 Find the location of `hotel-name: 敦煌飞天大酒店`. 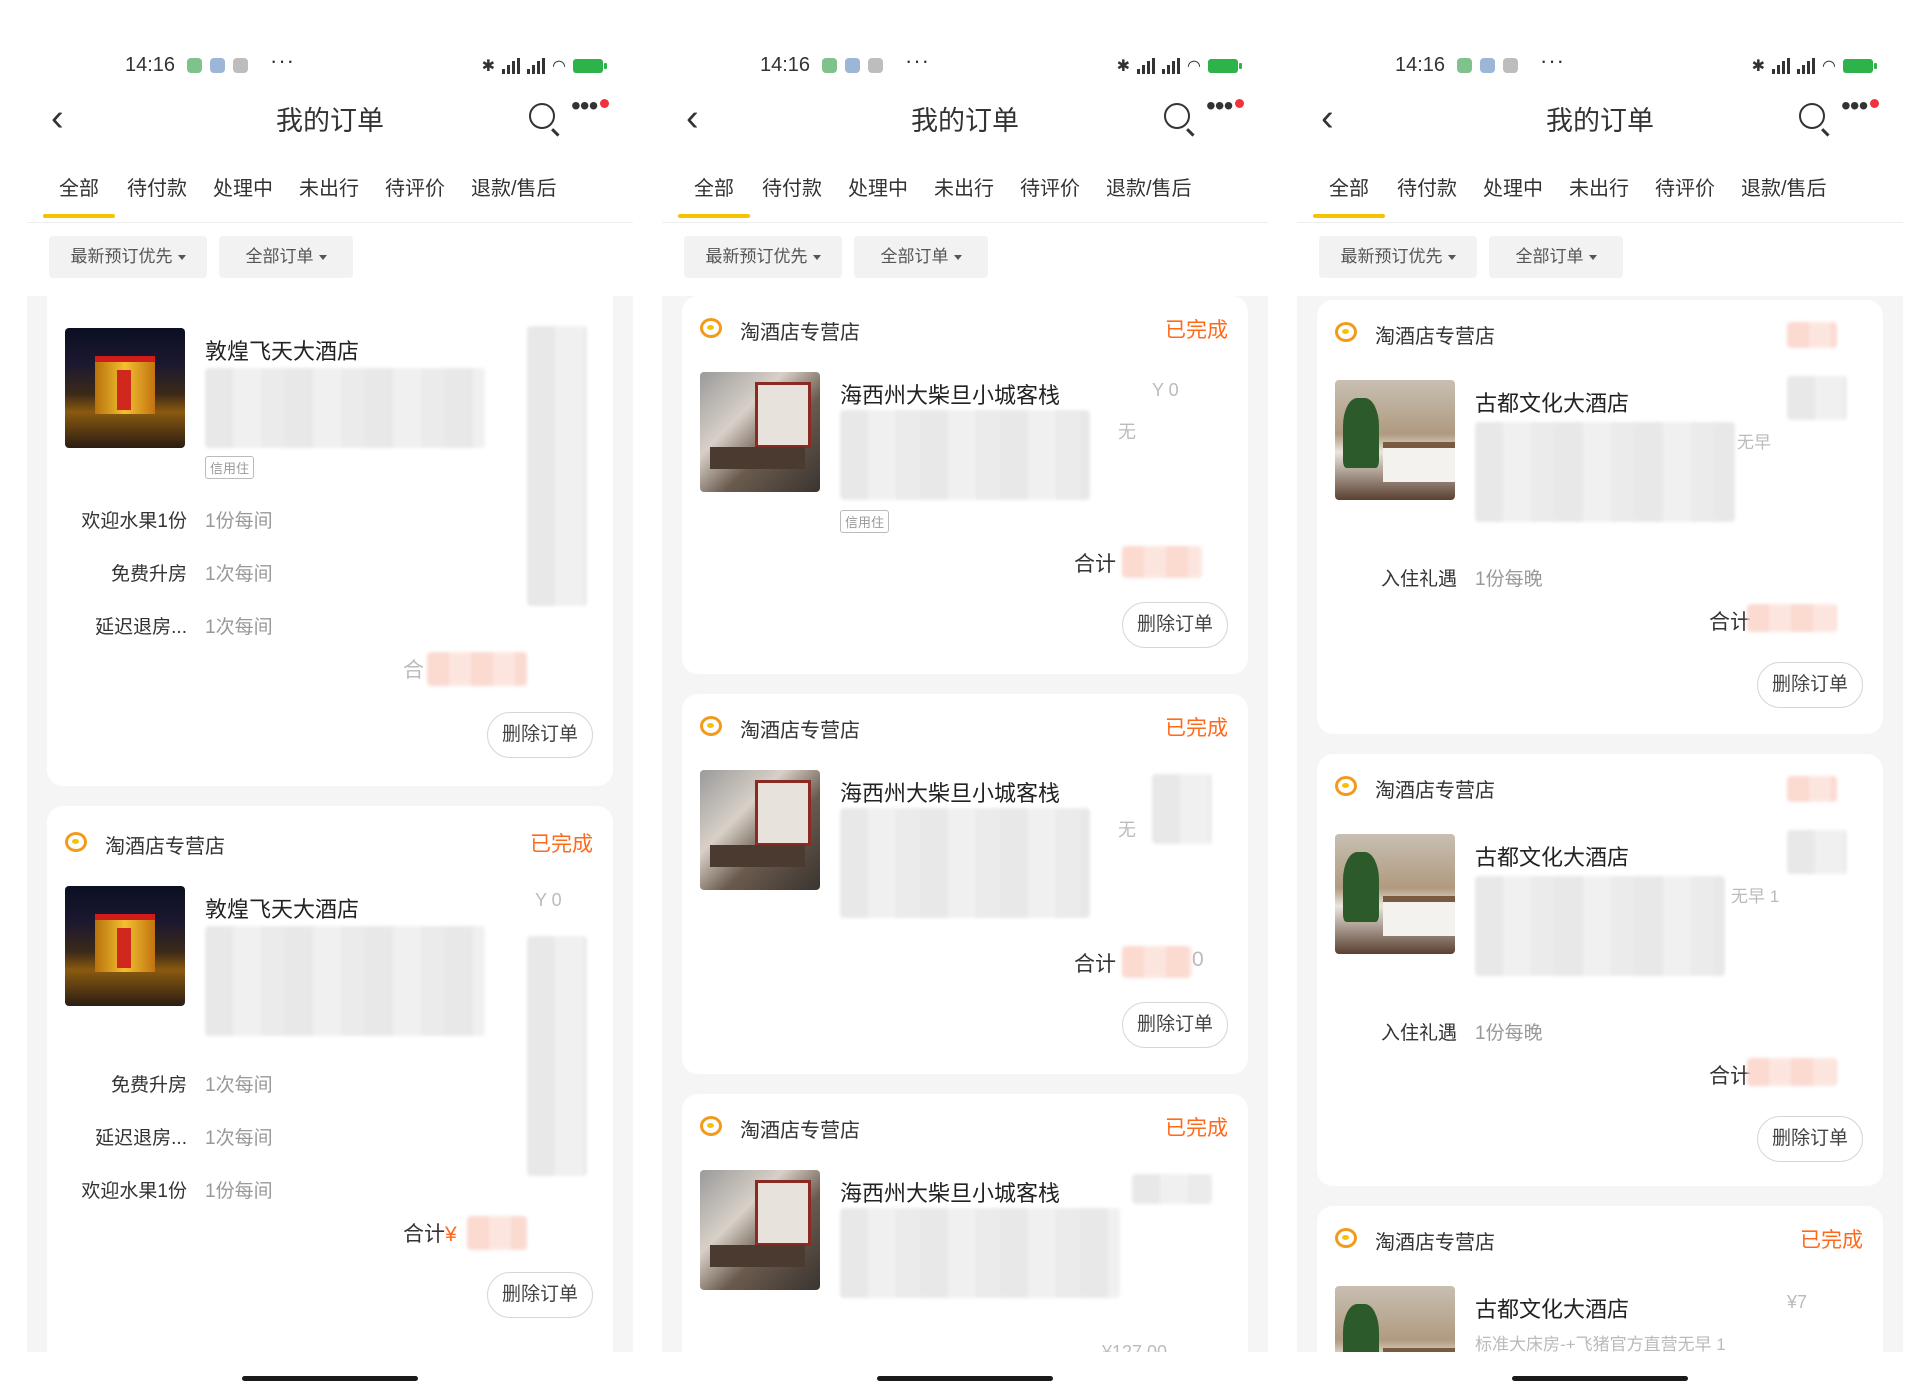

hotel-name: 敦煌飞天大酒店 is located at coordinates (282, 909).